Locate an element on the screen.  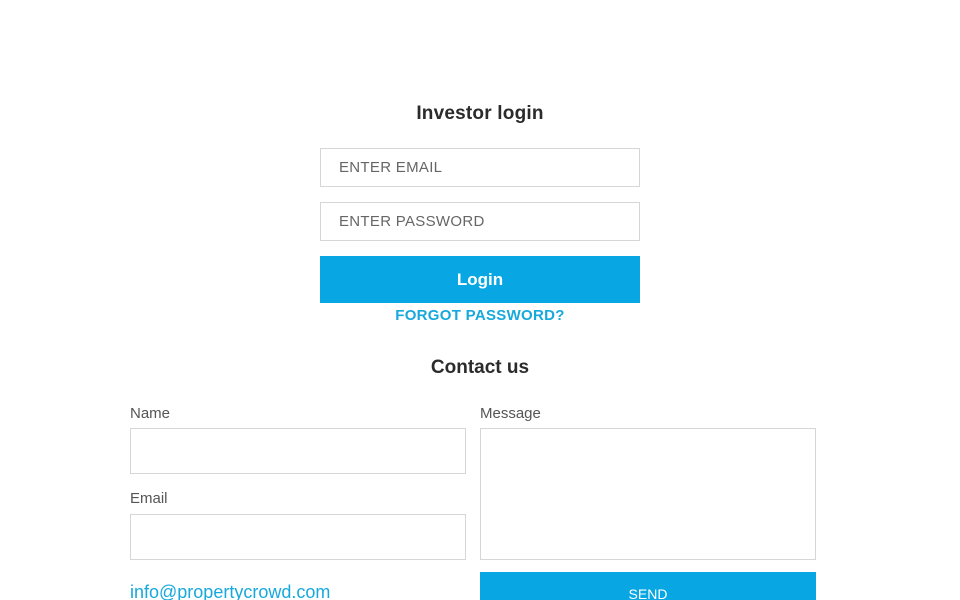
investor-login-title: Investor login is located at coordinates (480, 113).